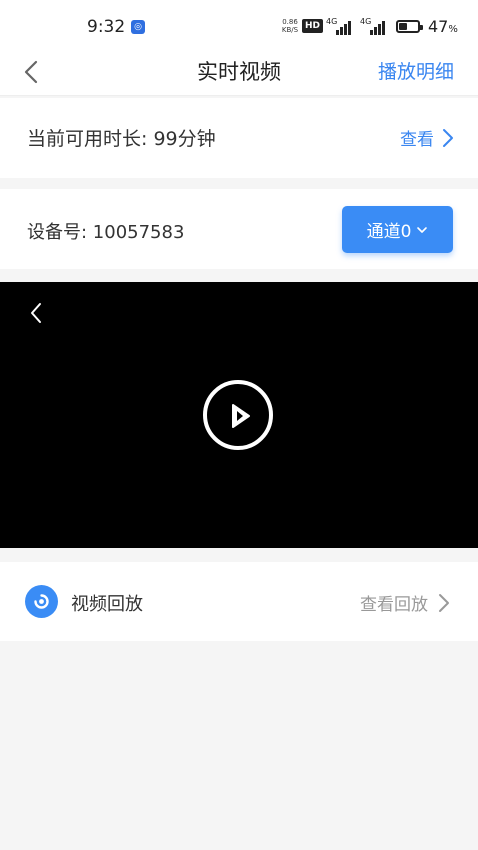  Describe the element at coordinates (389, 232) in the screenshot. I see `channel-label: 通道0` at that location.